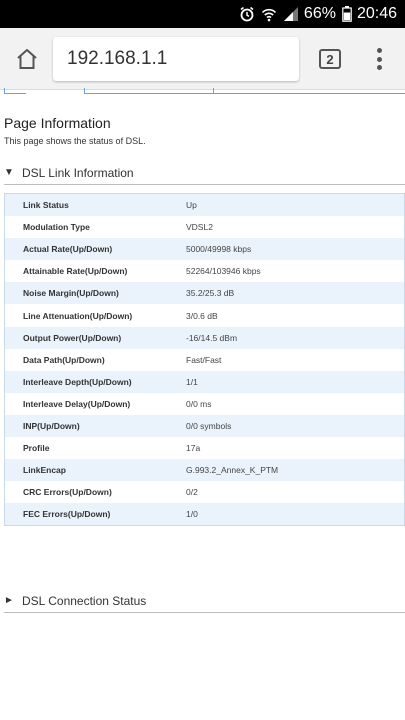 The height and width of the screenshot is (720, 405). I want to click on home-icon, so click(27, 59).